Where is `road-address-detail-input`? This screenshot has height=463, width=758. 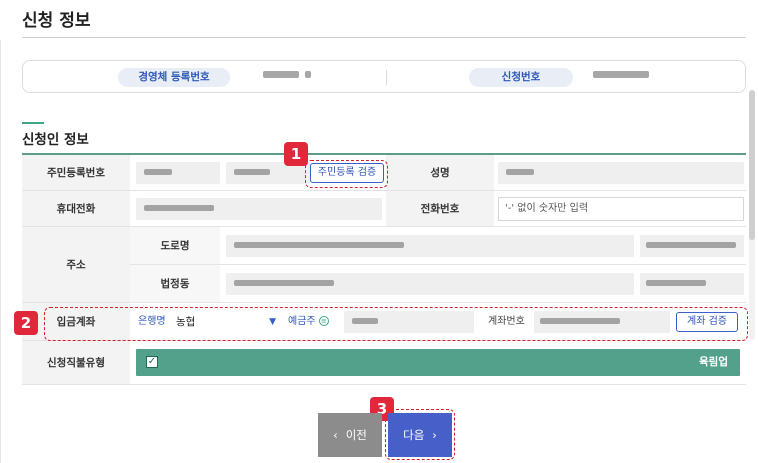 road-address-detail-input is located at coordinates (692, 246).